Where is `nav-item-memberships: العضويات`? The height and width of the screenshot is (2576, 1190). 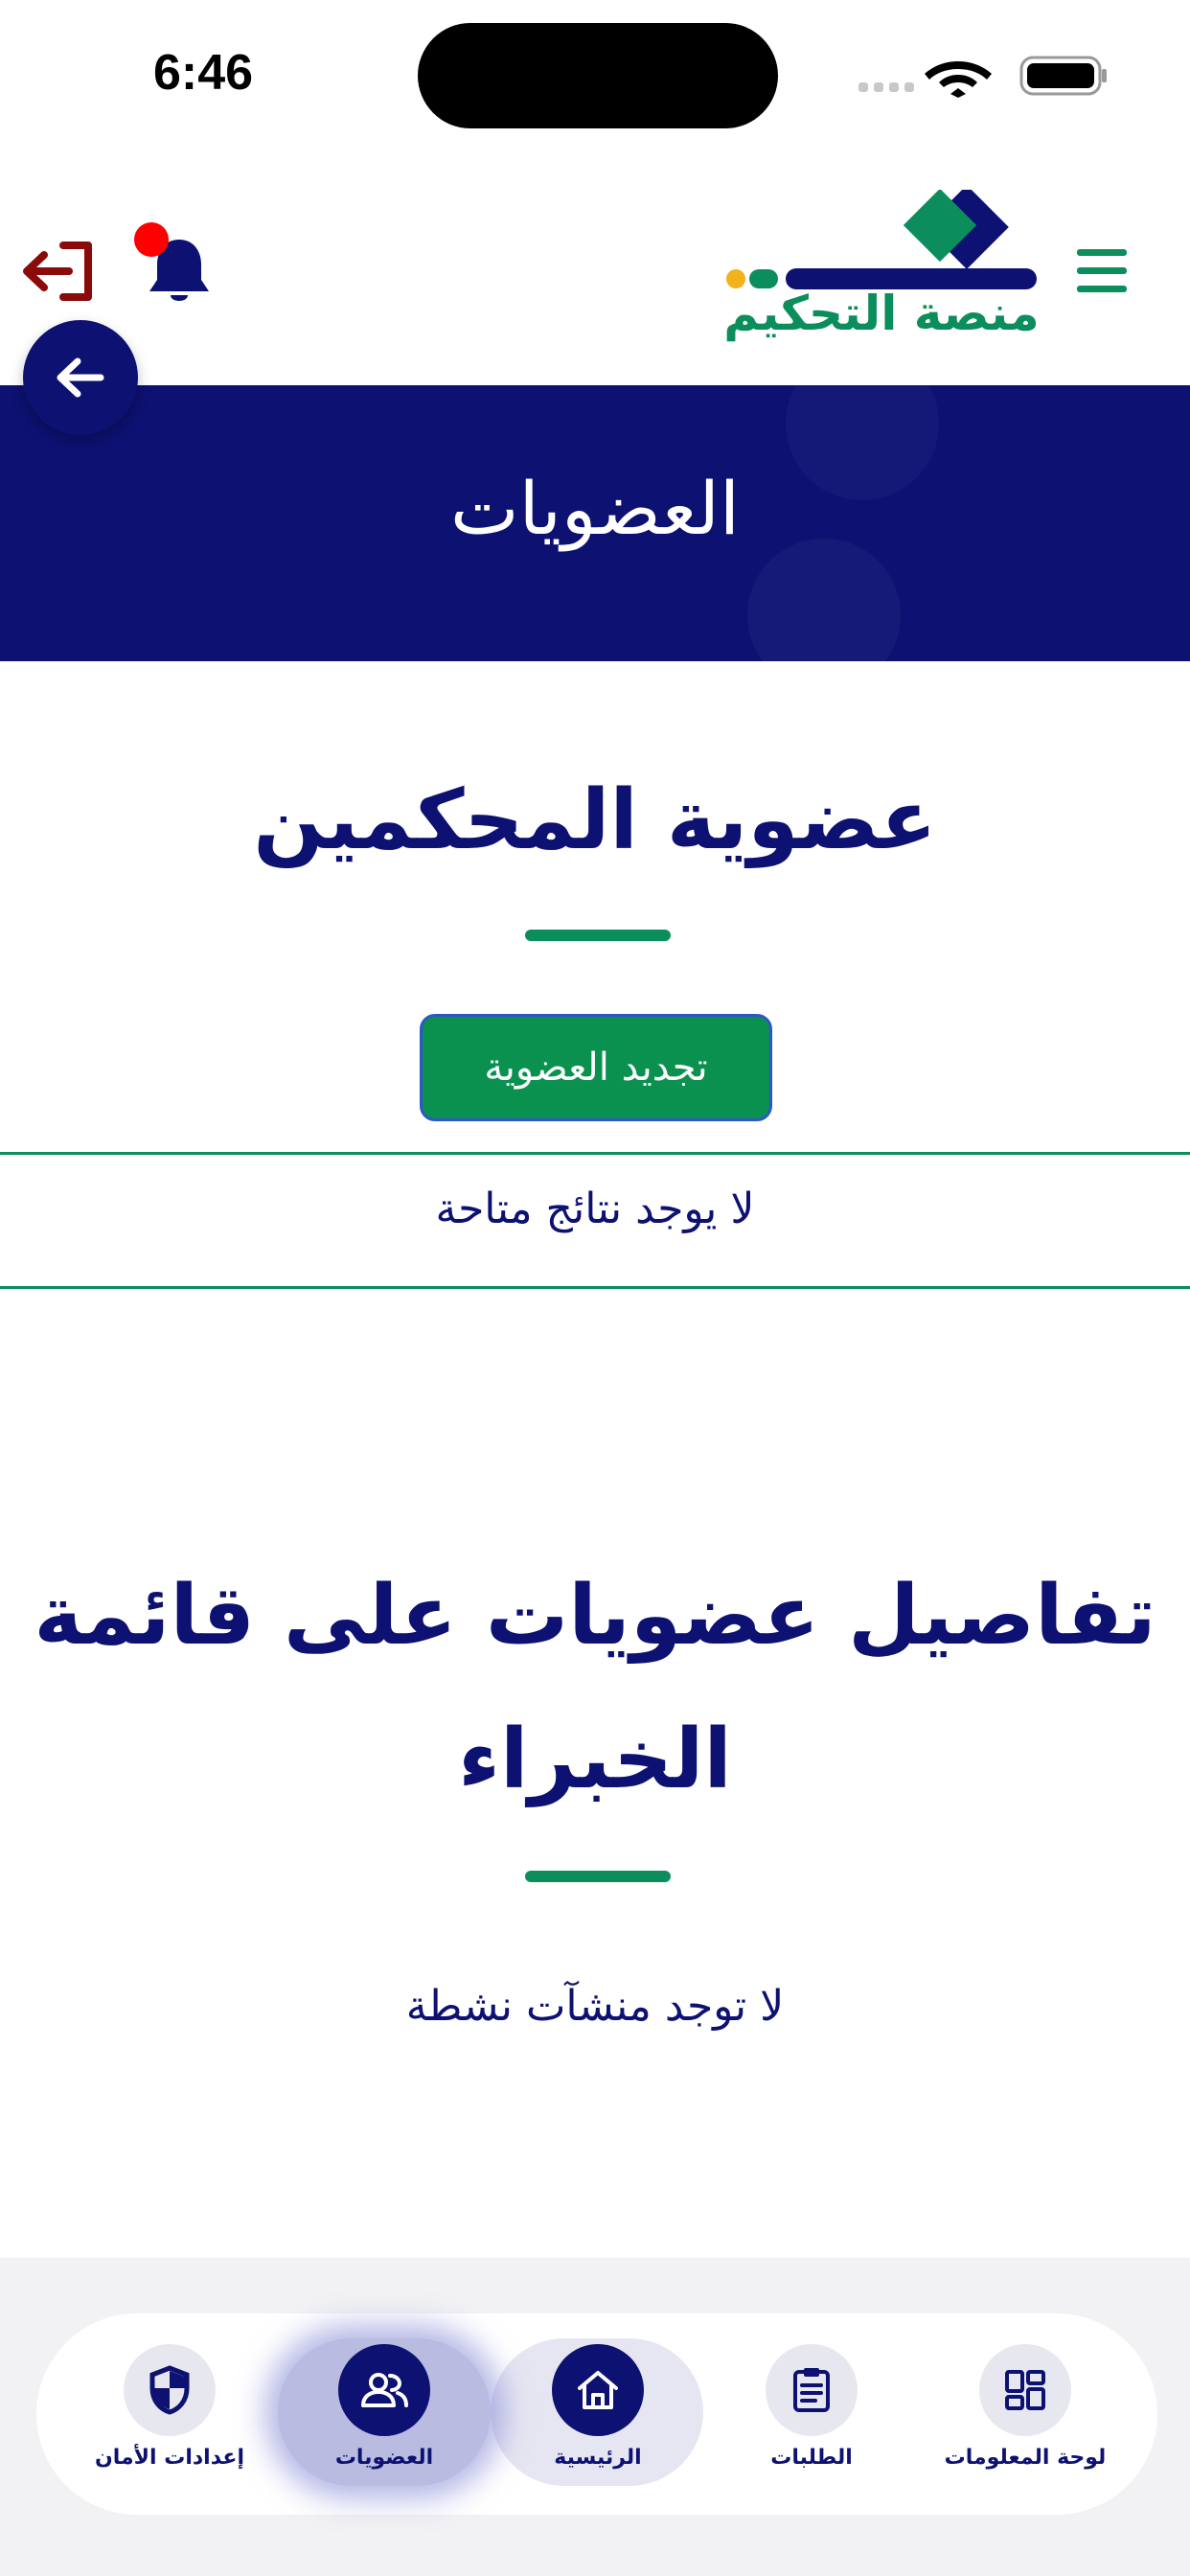
nav-item-memberships: العضويات is located at coordinates (384, 2413).